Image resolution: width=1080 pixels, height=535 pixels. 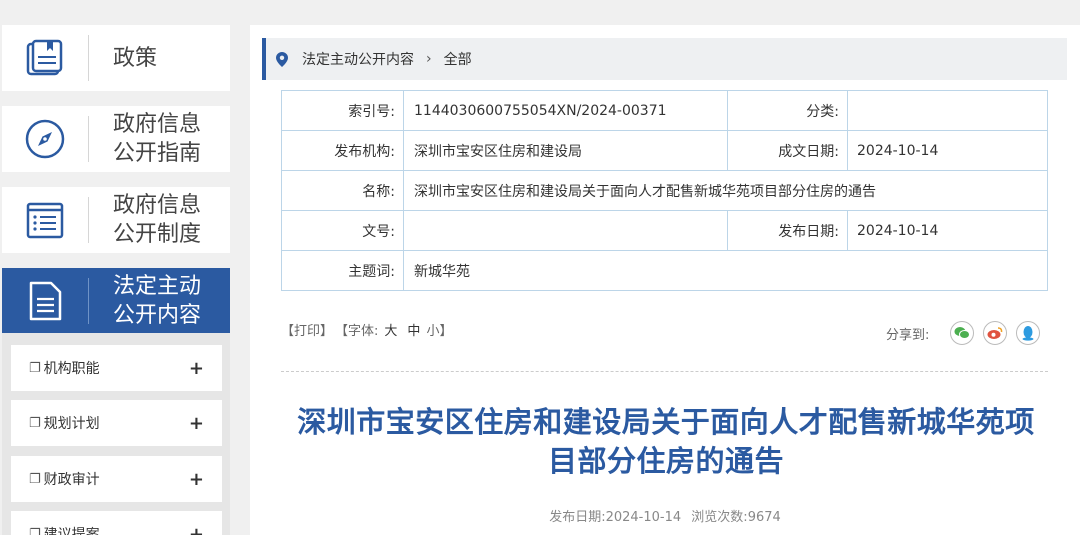 What do you see at coordinates (995, 333) in the screenshot?
I see `weibo-share-icon` at bounding box center [995, 333].